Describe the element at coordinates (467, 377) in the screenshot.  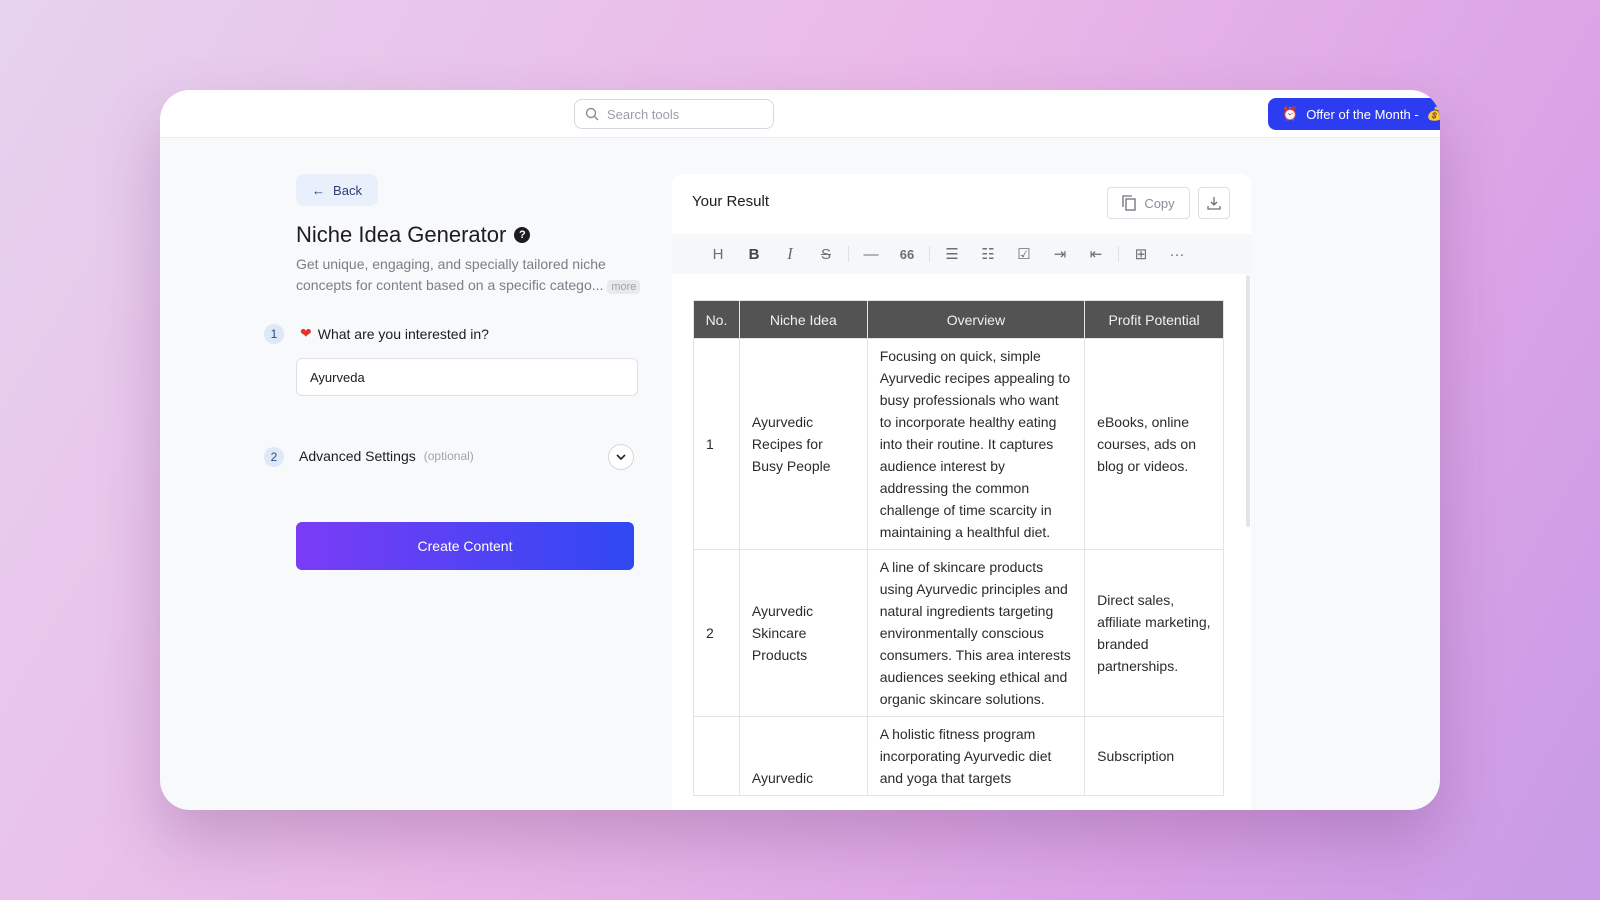
I see `interest-input: Ayurveda` at that location.